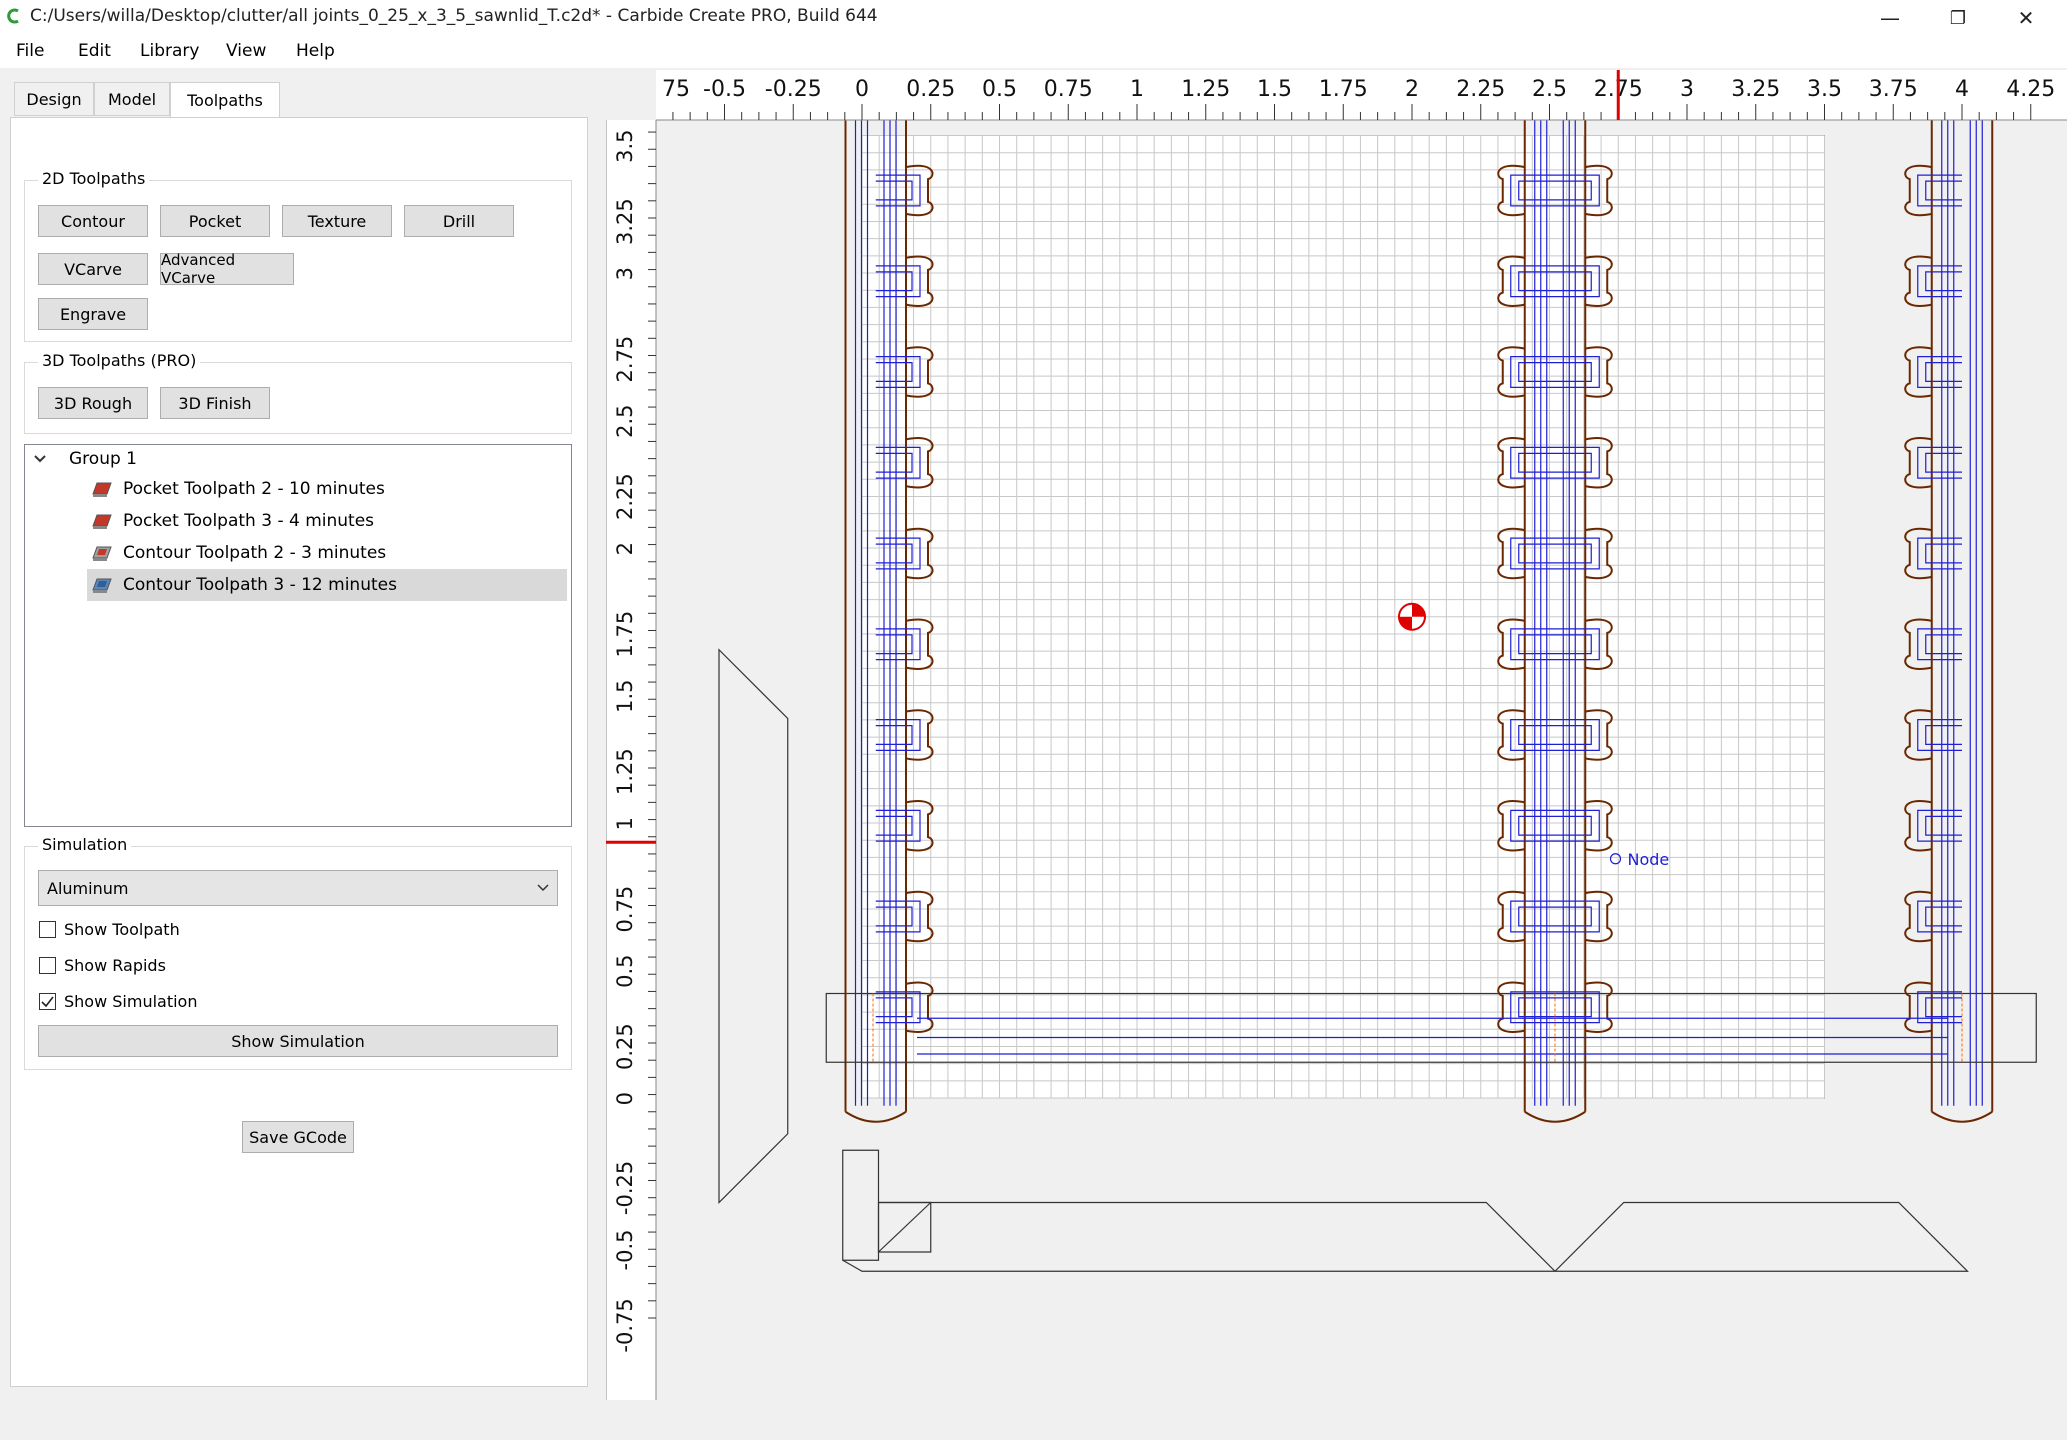 This screenshot has height=1440, width=2067. I want to click on contour-button: Contour, so click(93, 221).